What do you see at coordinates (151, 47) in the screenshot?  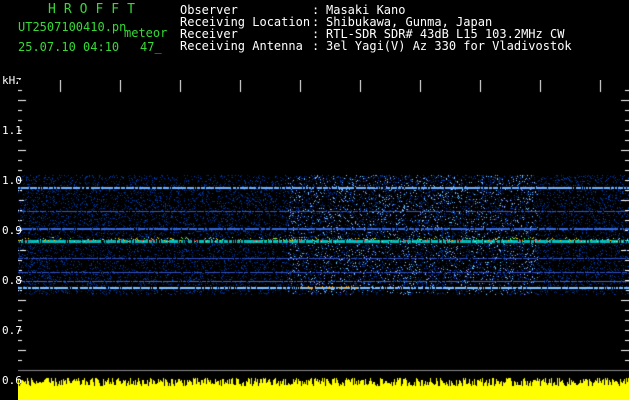 I see `meteor-count: 47_` at bounding box center [151, 47].